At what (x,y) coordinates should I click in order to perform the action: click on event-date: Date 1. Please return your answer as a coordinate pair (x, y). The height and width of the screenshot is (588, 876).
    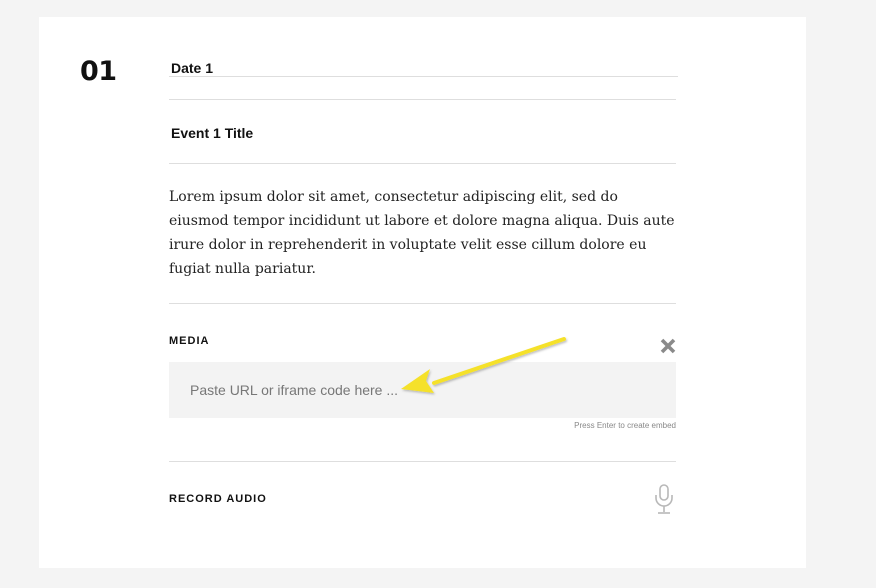
    Looking at the image, I should click on (423, 68).